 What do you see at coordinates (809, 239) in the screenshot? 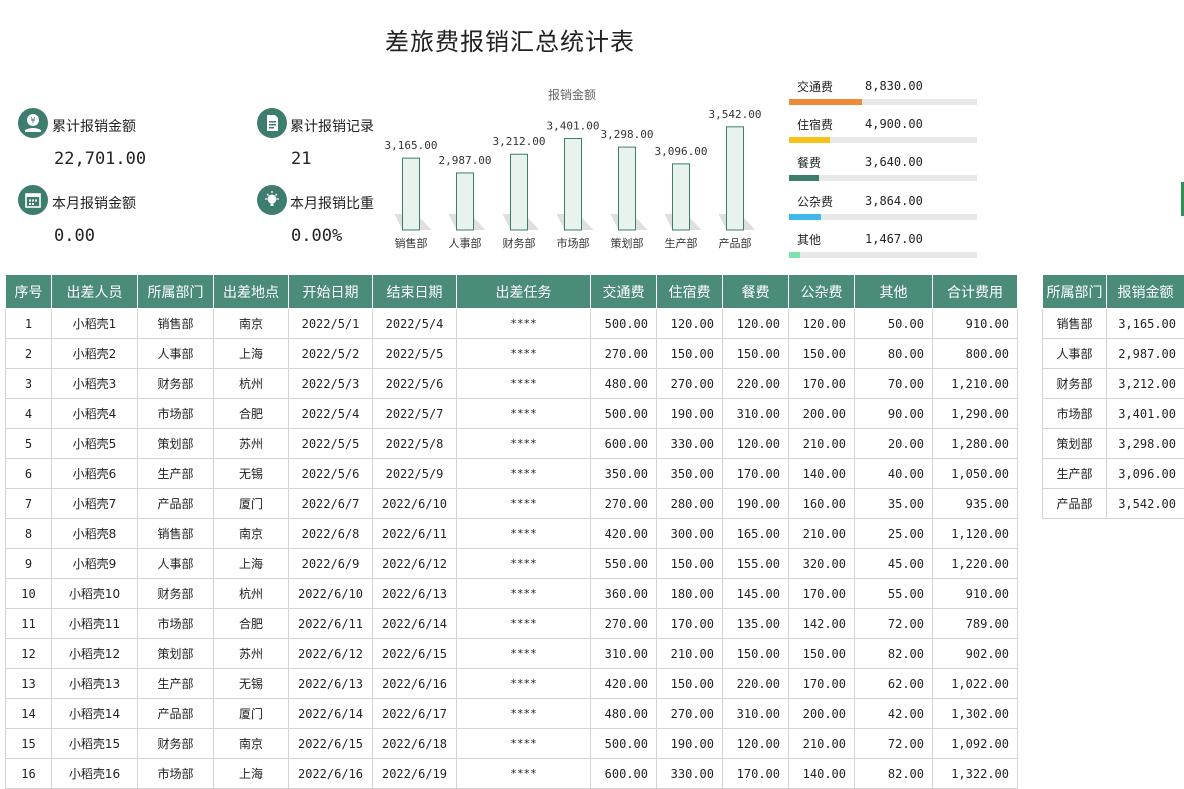
I see `expense-category-label: 其他` at bounding box center [809, 239].